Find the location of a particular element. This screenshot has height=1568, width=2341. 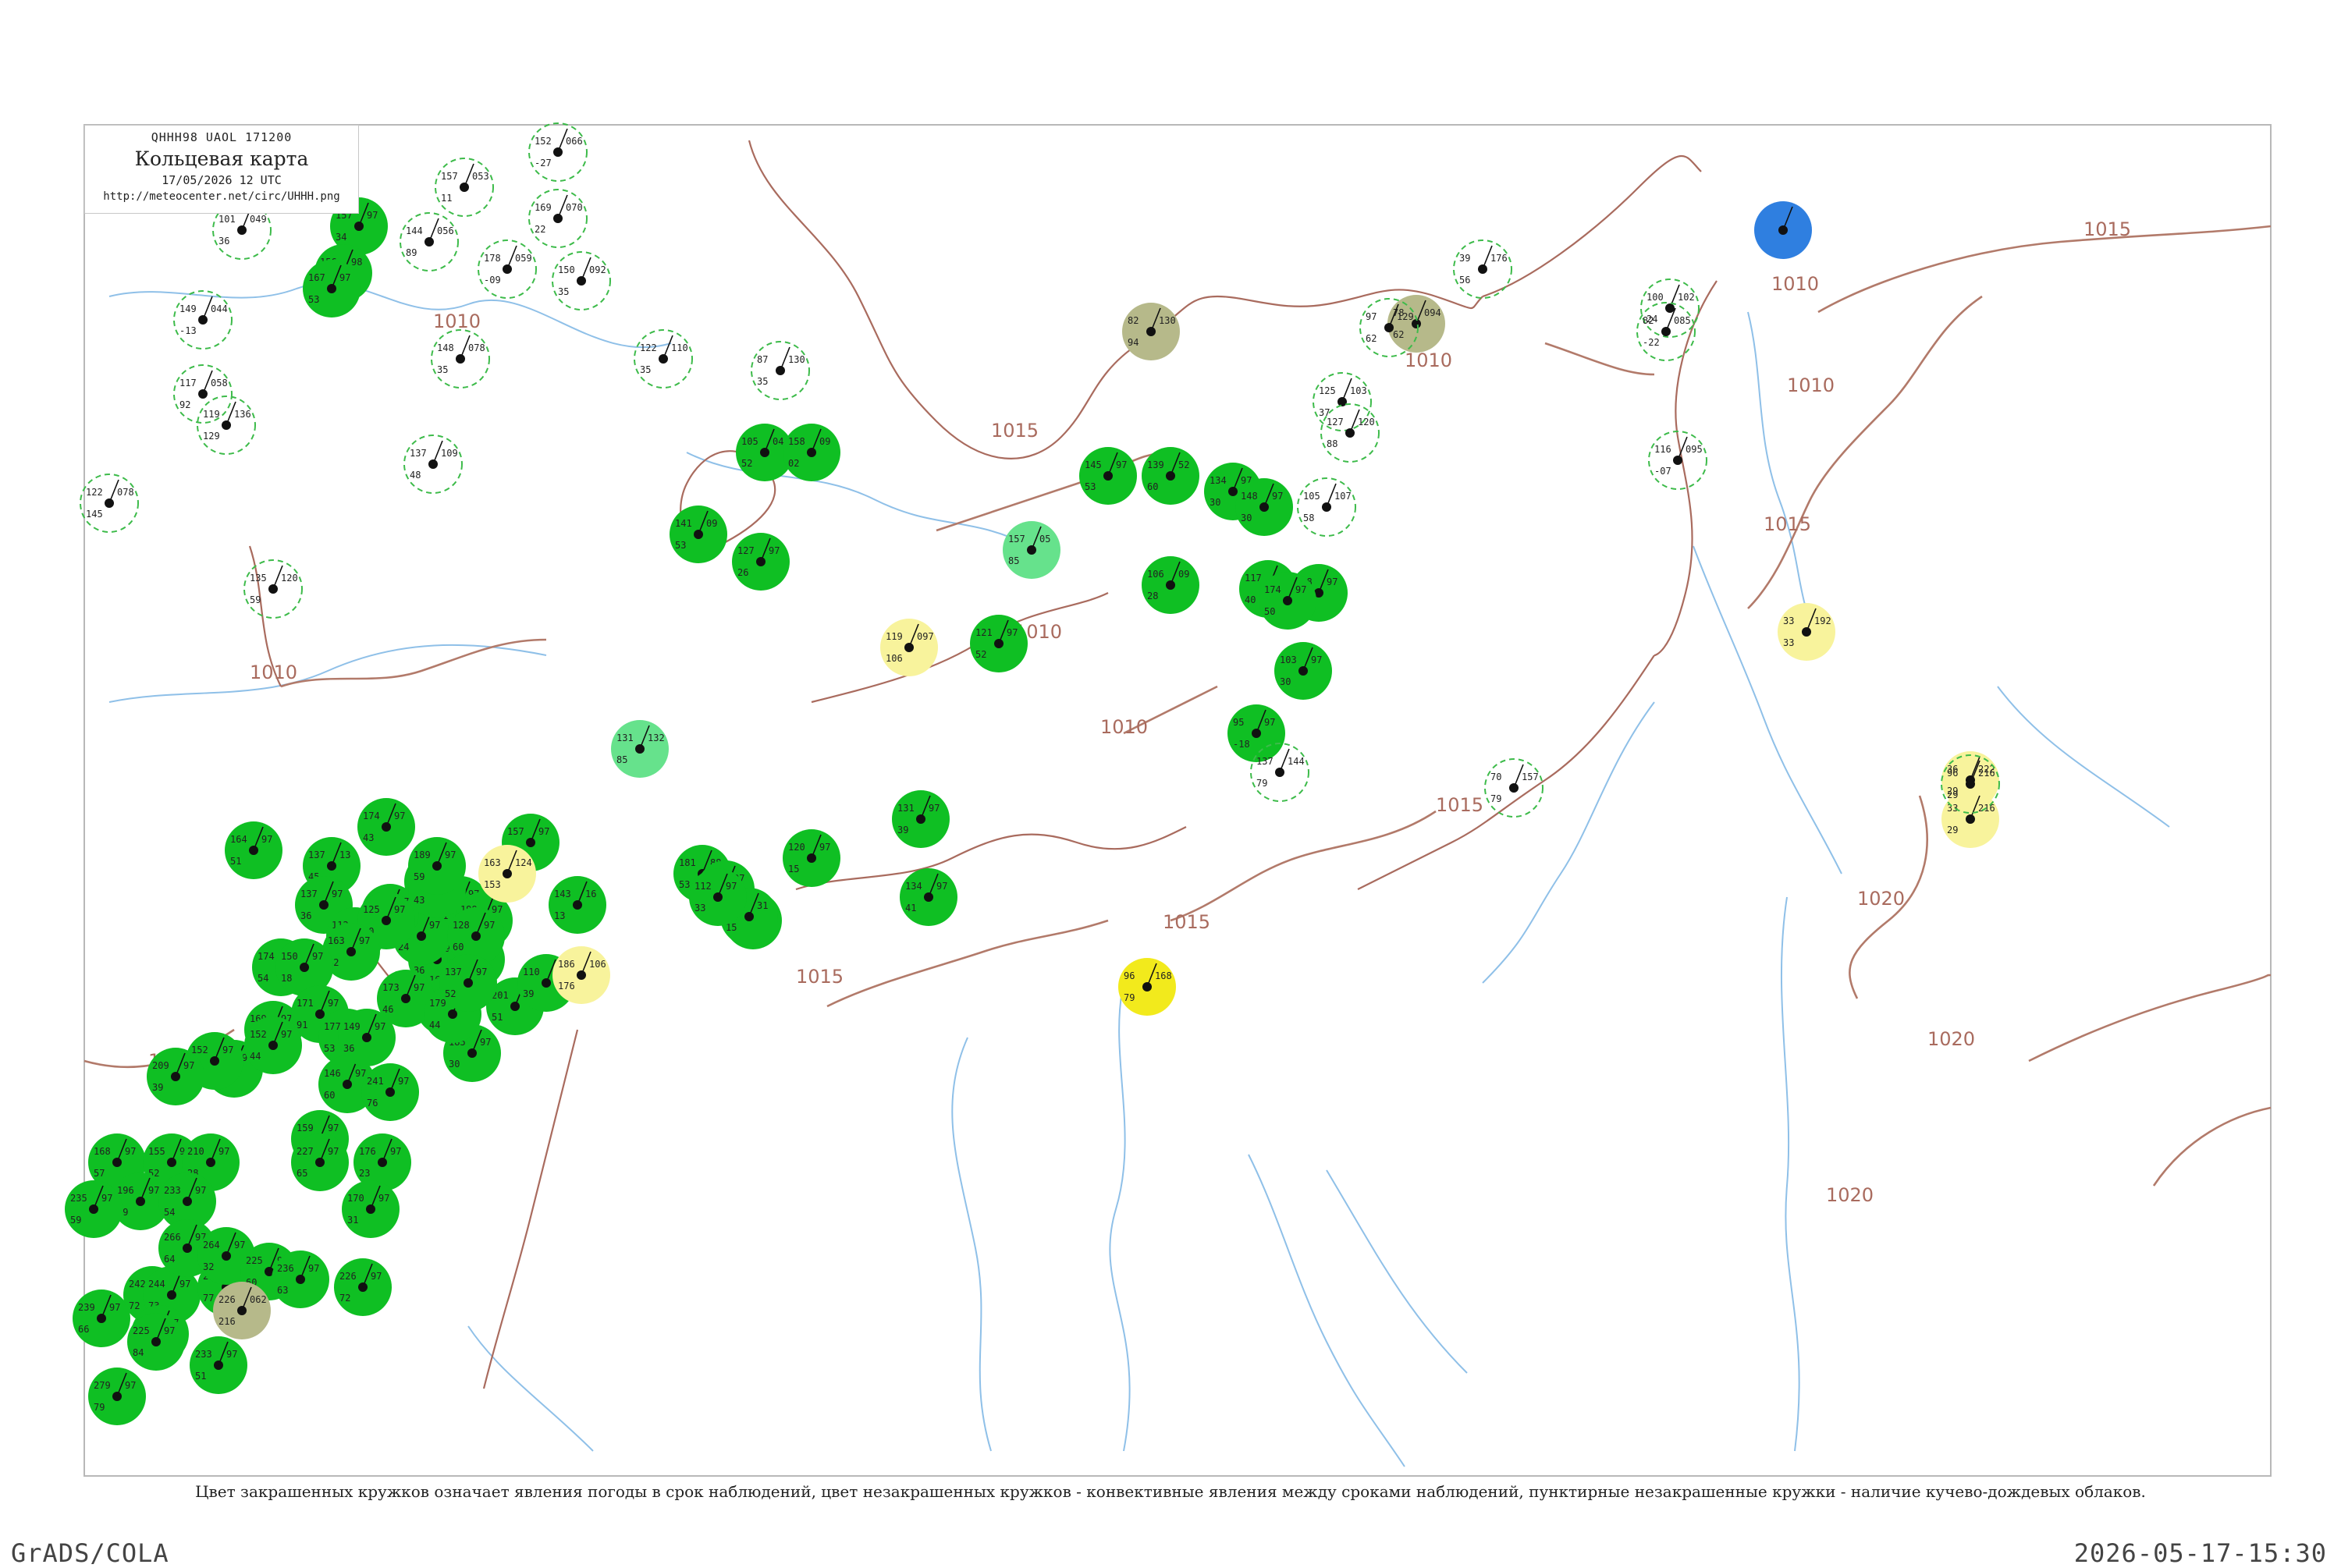

station-pressure: 110 is located at coordinates (679, 348).